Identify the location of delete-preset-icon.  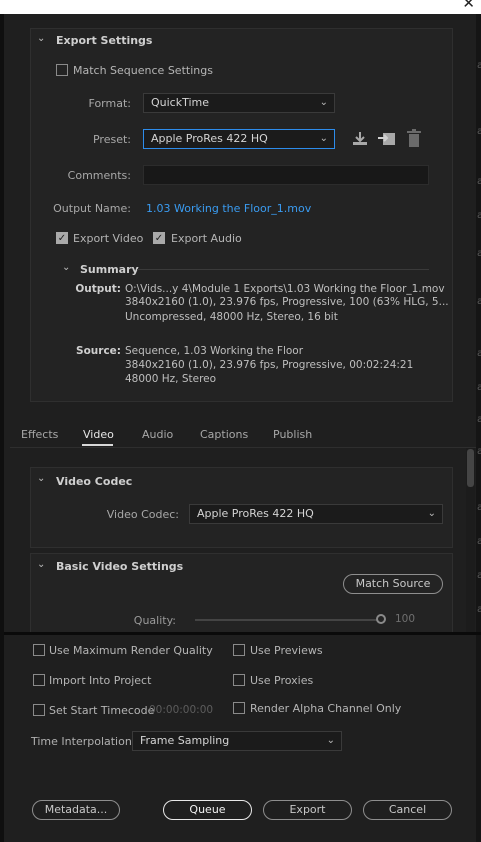
(414, 138).